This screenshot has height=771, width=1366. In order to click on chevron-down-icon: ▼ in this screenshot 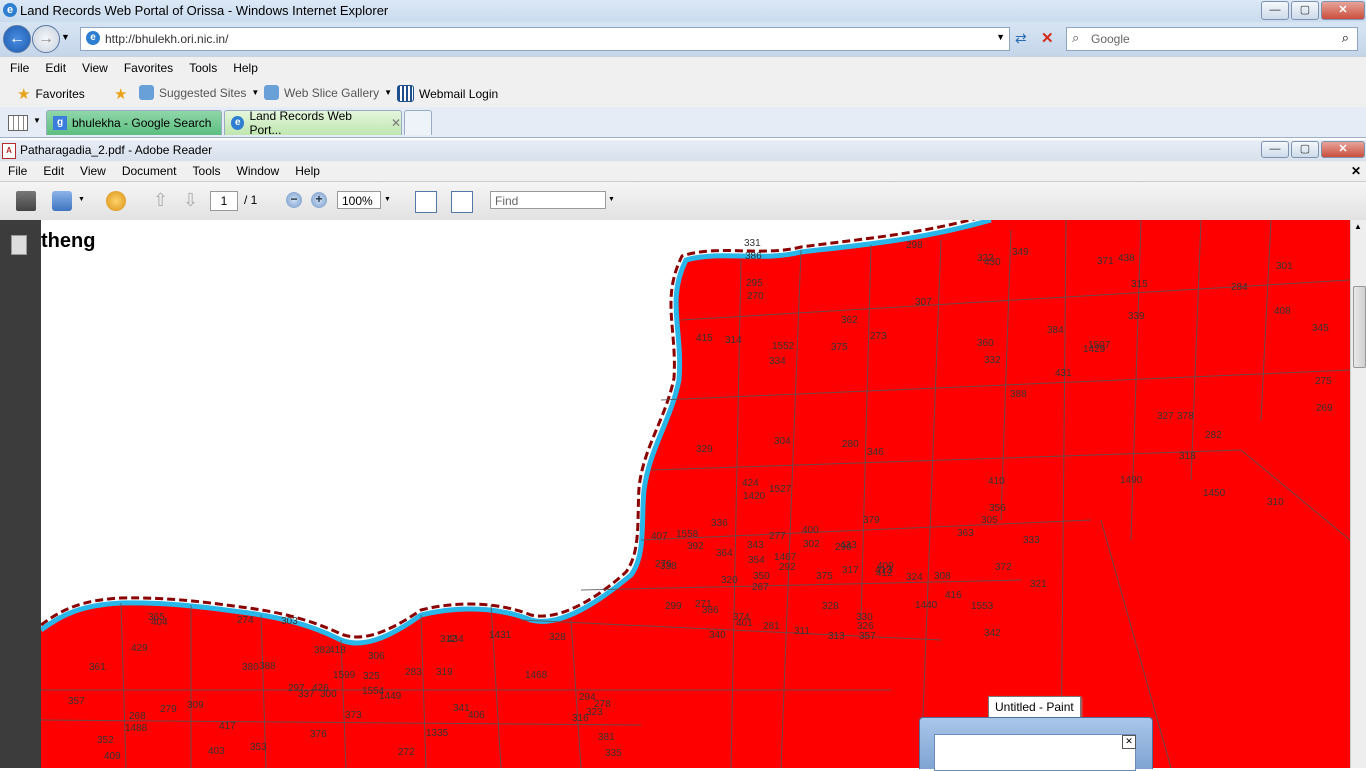, I will do `click(255, 92)`.